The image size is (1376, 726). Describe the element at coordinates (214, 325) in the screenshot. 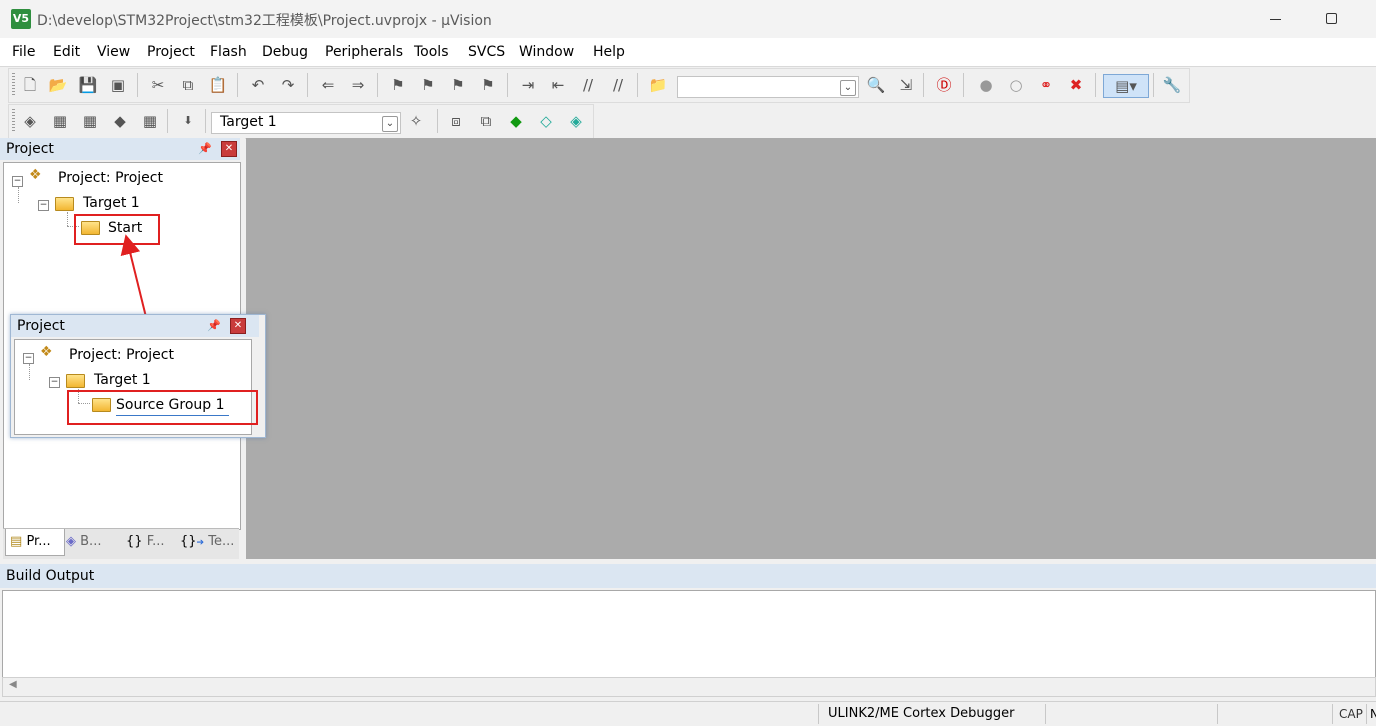

I see `pin-icon: 📌` at that location.